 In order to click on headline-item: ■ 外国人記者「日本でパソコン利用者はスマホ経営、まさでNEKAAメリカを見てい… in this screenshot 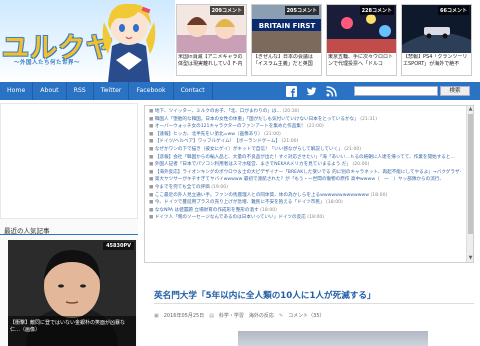, I will do `click(305, 165)`.